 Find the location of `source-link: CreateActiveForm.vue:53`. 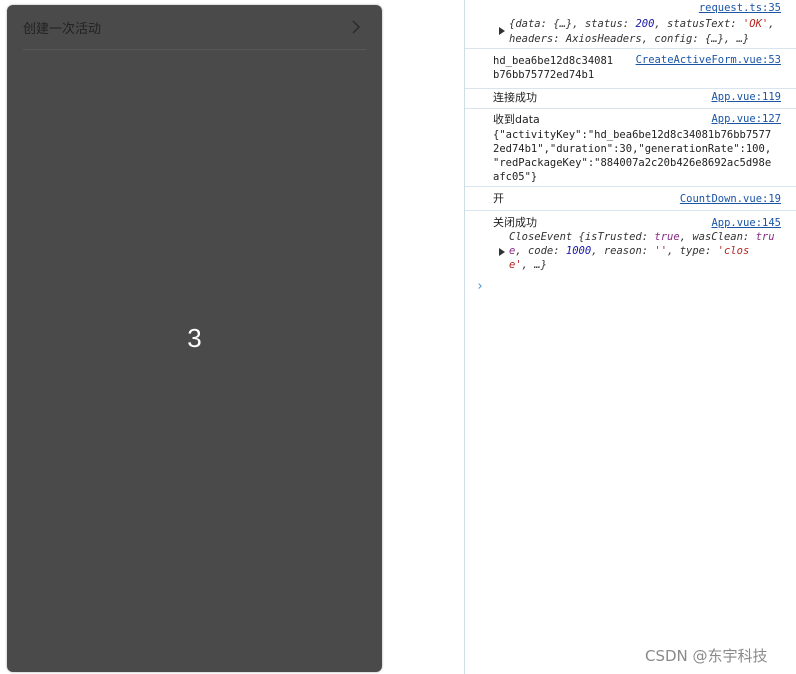

source-link: CreateActiveForm.vue:53 is located at coordinates (708, 60).